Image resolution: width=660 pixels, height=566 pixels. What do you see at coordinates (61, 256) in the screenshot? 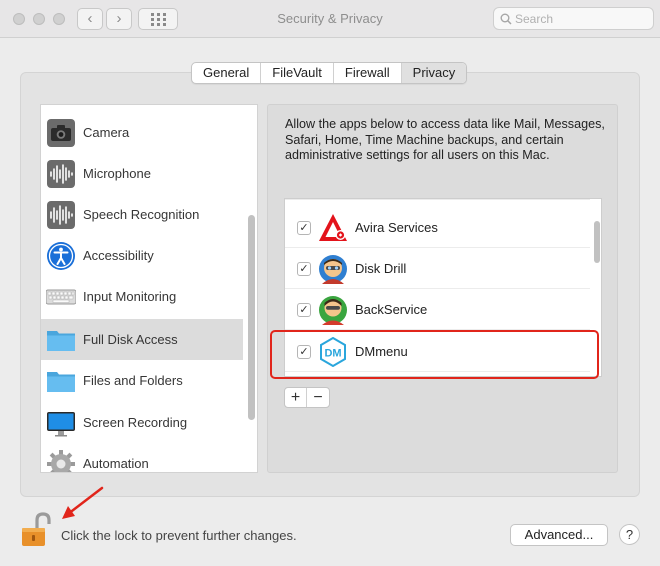
I see `accessibility-icon` at bounding box center [61, 256].